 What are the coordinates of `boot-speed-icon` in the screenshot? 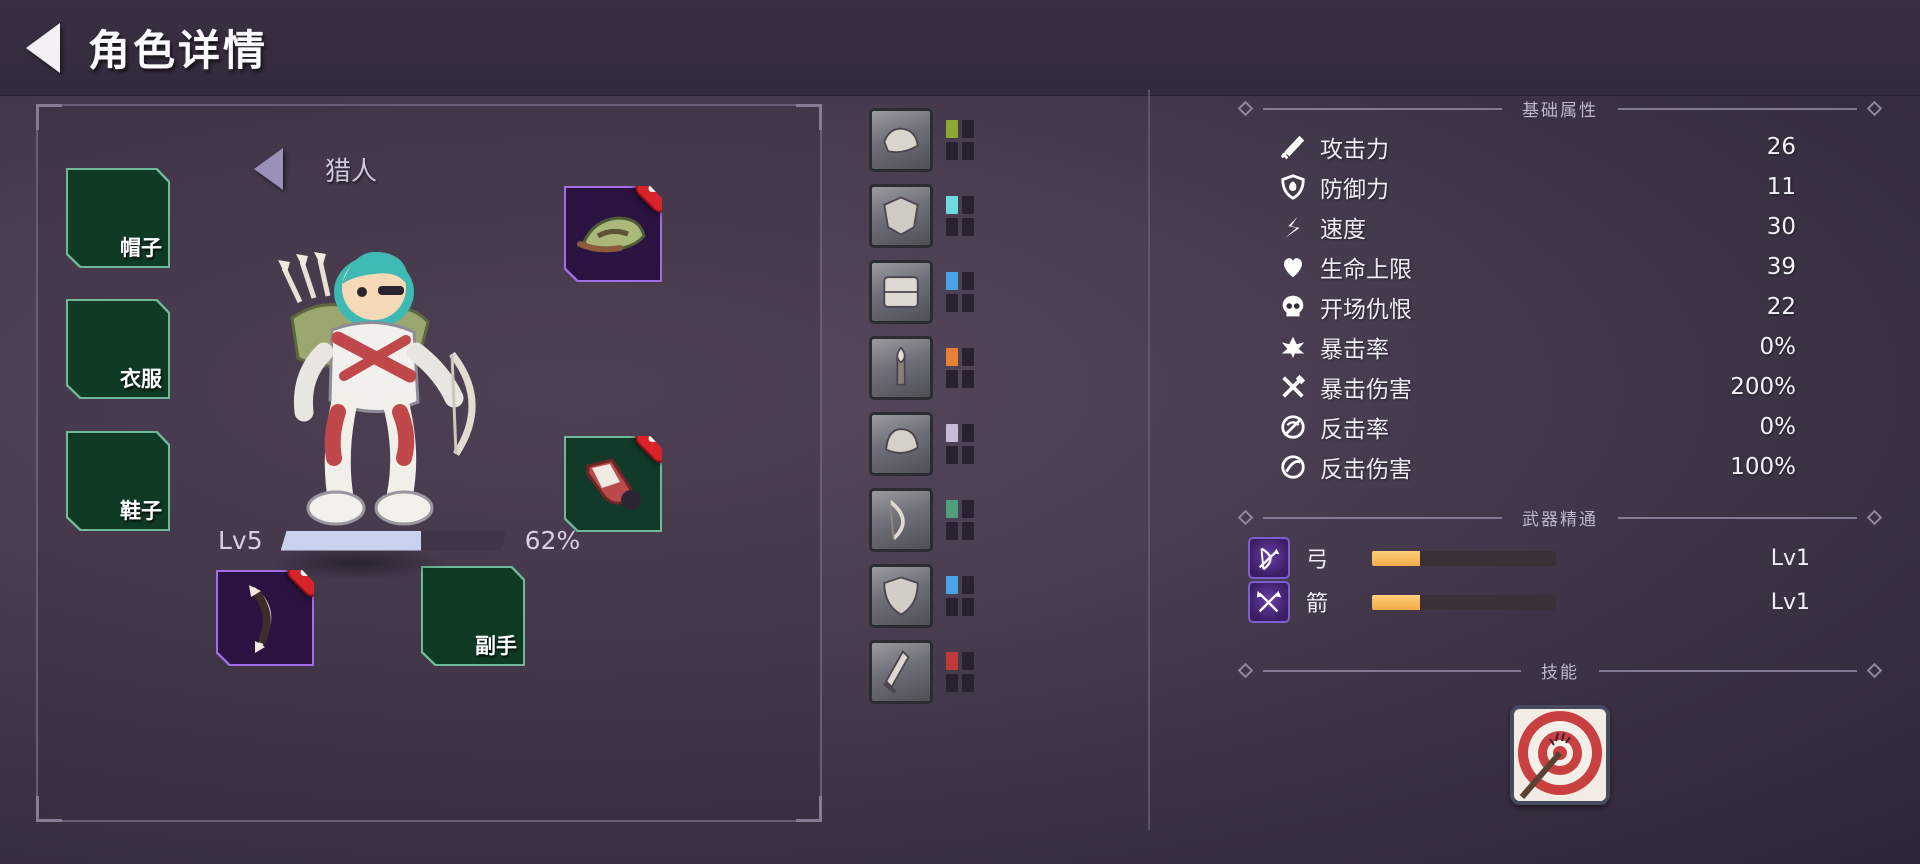 It's located at (1293, 227).